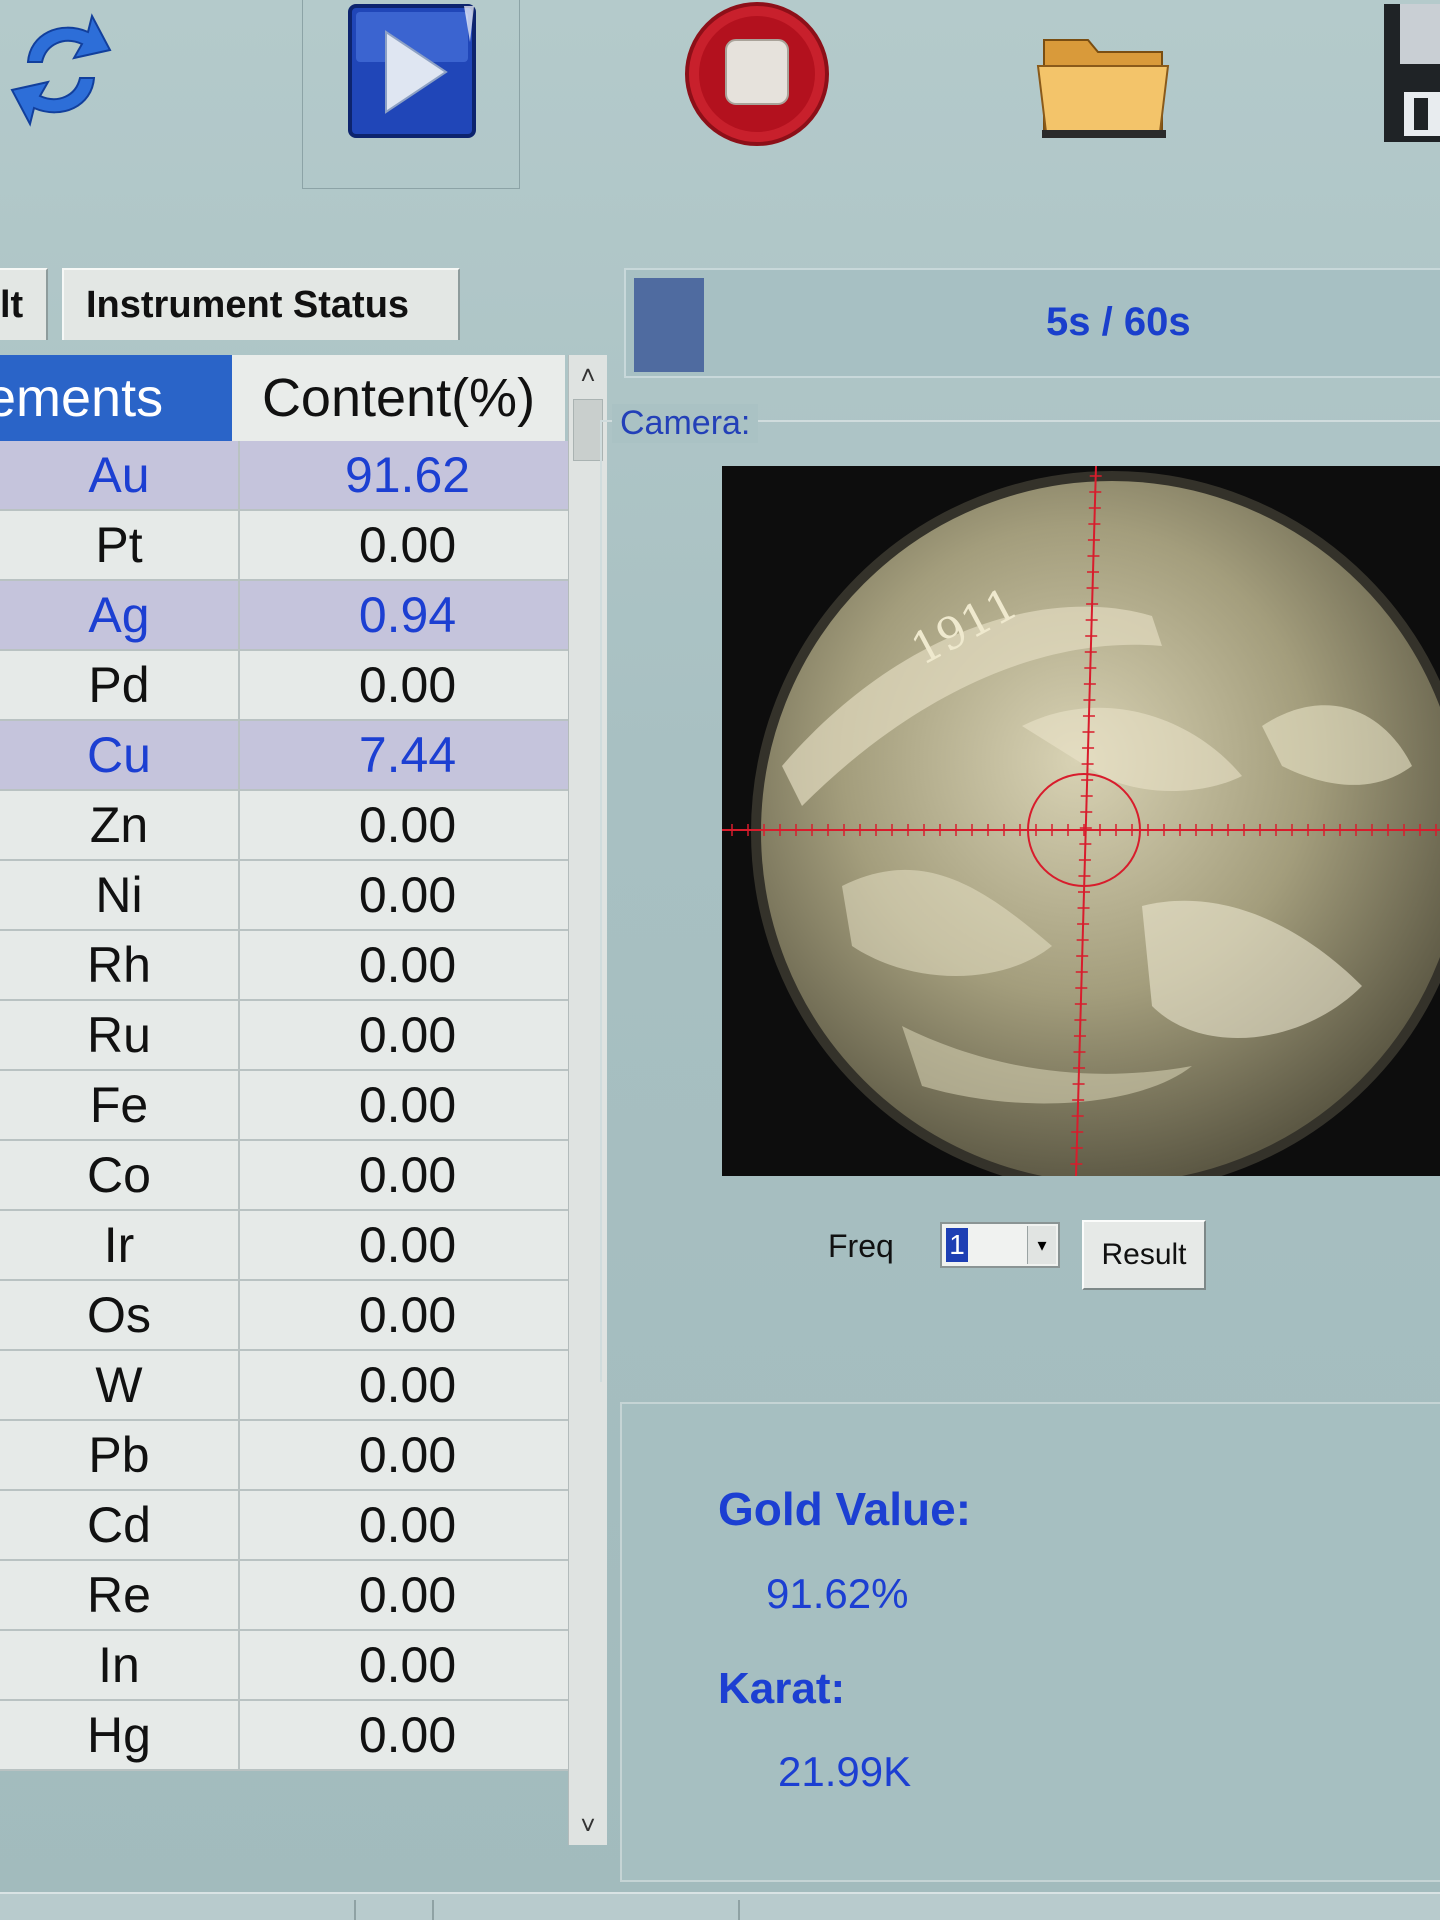 This screenshot has width=1440, height=1920. What do you see at coordinates (290, 1736) in the screenshot?
I see `table-row: Hg 0.00` at bounding box center [290, 1736].